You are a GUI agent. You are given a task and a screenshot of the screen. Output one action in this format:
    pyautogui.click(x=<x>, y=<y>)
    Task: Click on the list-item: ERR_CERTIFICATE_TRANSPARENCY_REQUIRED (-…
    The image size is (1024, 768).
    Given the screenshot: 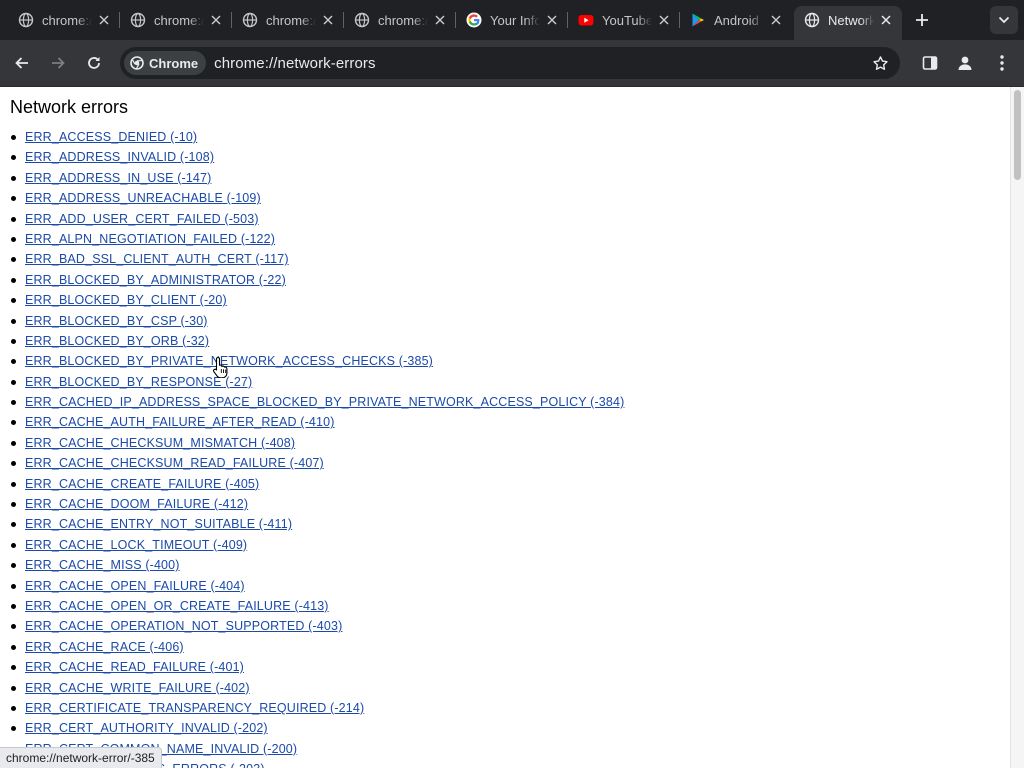 What is the action you would take?
    pyautogui.click(x=317, y=708)
    